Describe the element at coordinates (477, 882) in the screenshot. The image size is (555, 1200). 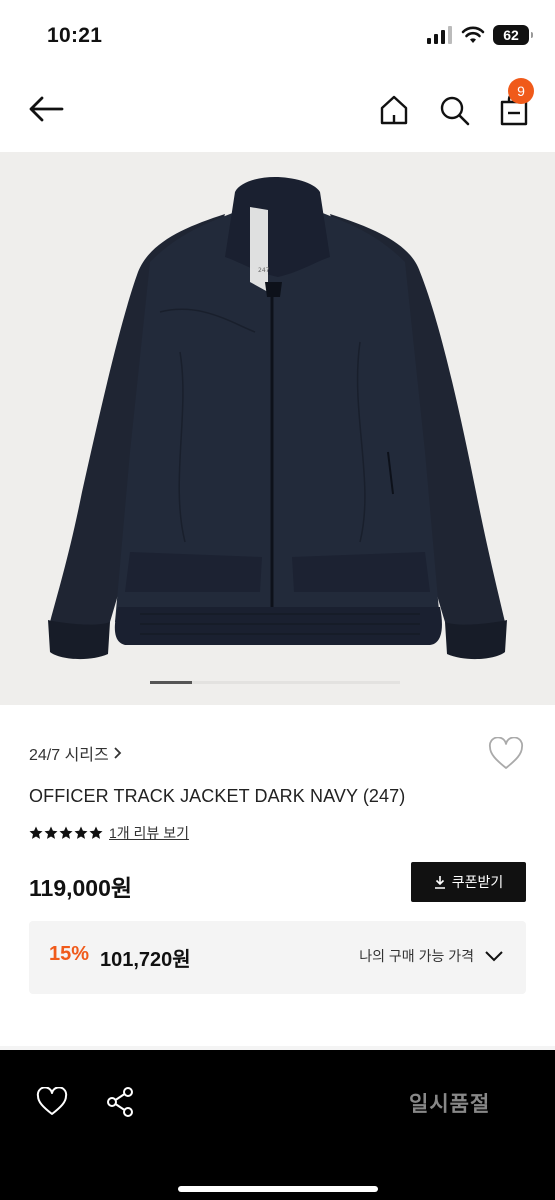
I see `coupon-label: 쿠폰받기` at that location.